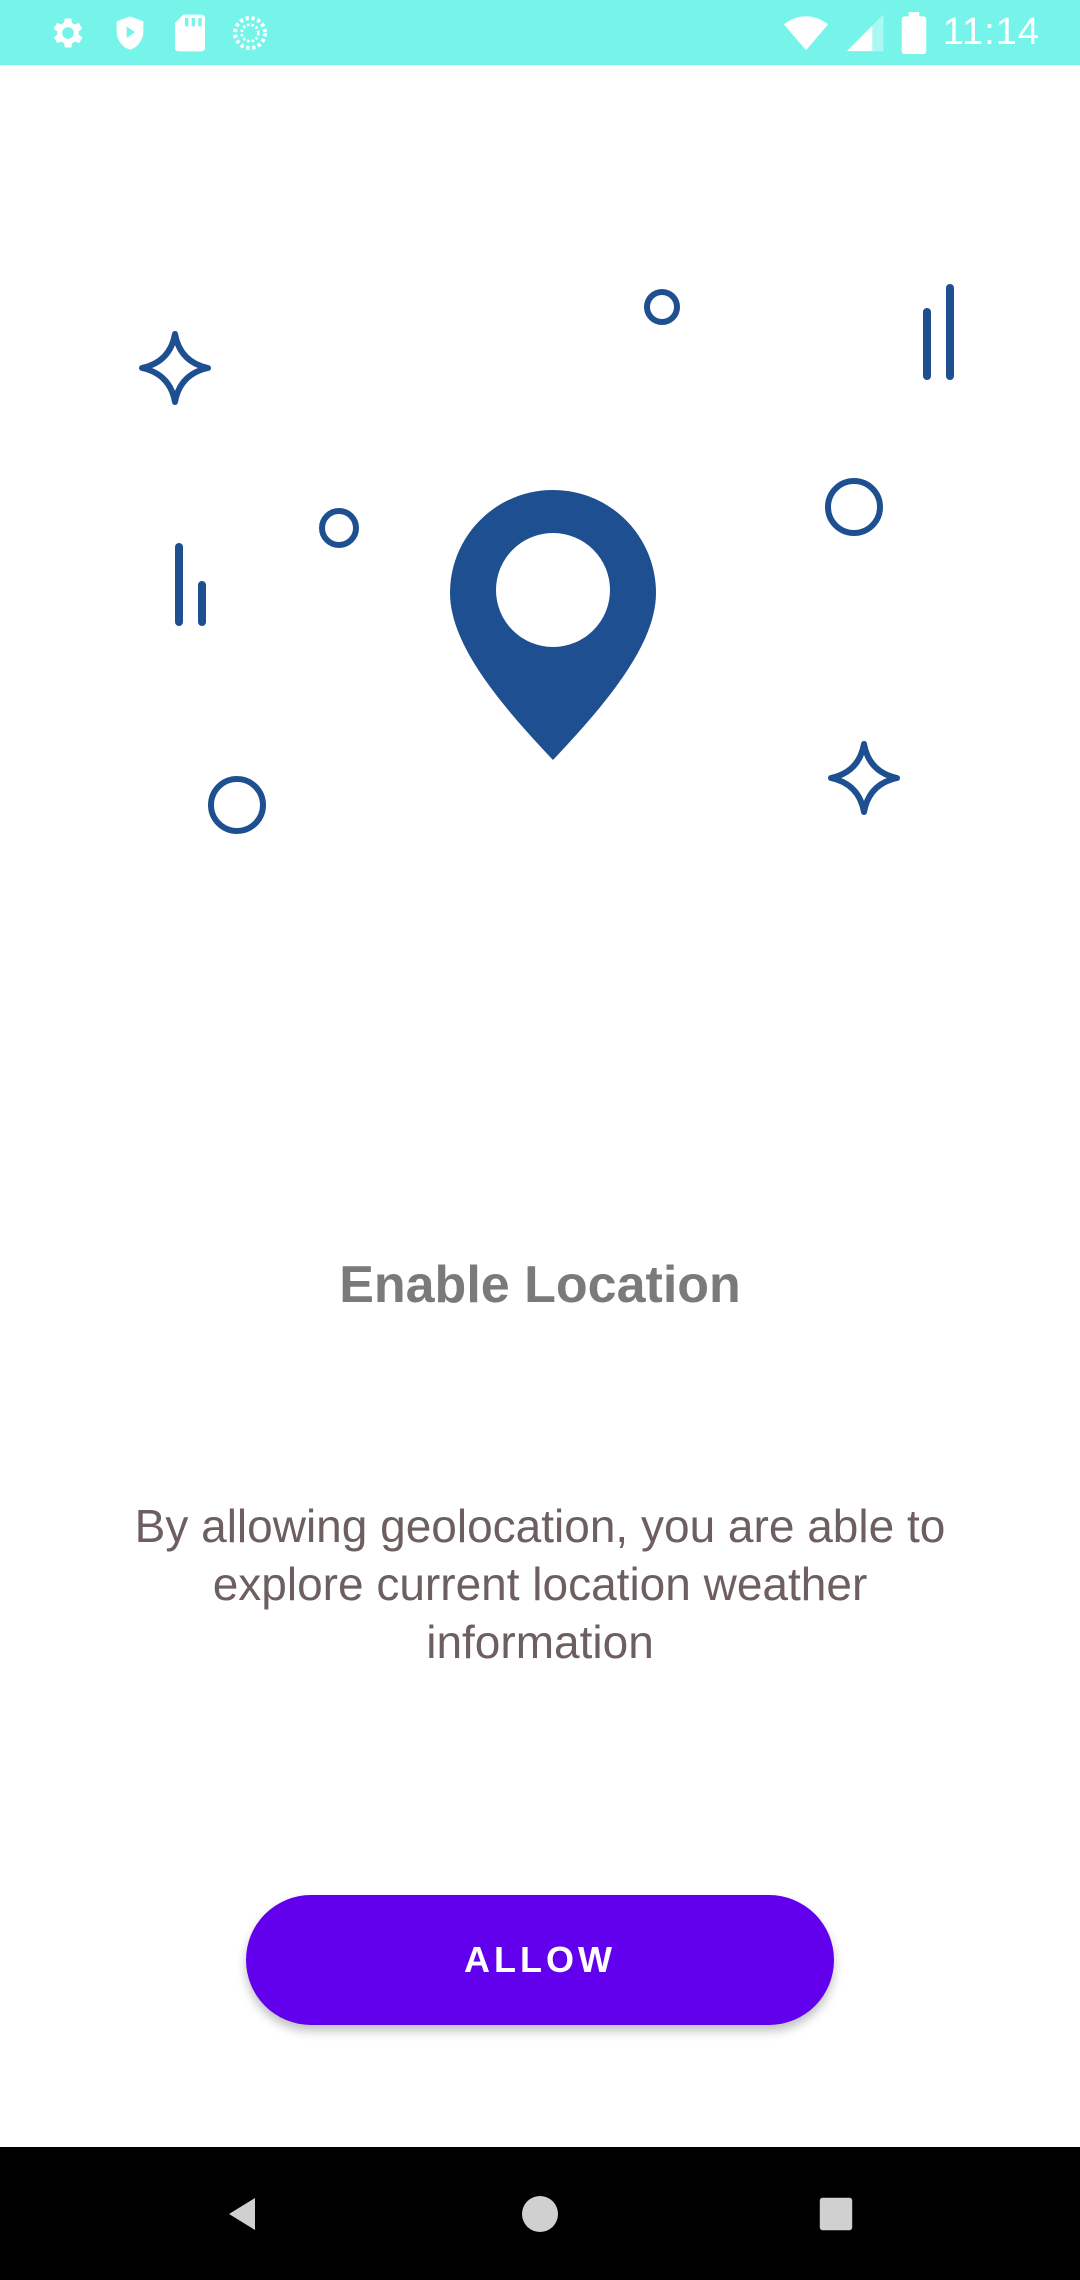  I want to click on allow-button: ALLOW, so click(540, 1960).